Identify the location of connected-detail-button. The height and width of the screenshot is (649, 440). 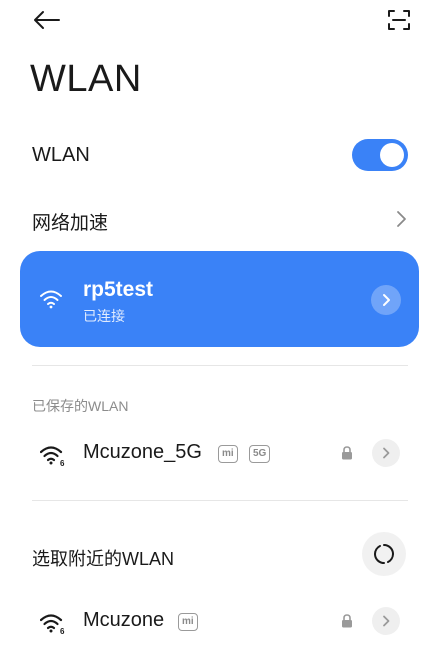
(386, 300).